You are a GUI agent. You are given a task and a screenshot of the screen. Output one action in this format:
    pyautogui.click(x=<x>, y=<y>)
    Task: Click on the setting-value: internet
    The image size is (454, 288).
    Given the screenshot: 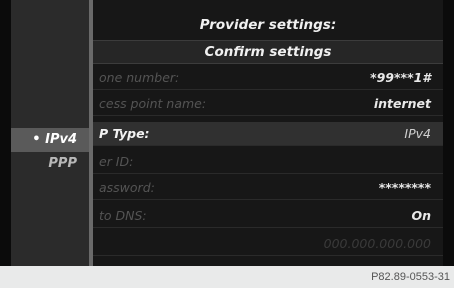 What is the action you would take?
    pyautogui.click(x=402, y=103)
    